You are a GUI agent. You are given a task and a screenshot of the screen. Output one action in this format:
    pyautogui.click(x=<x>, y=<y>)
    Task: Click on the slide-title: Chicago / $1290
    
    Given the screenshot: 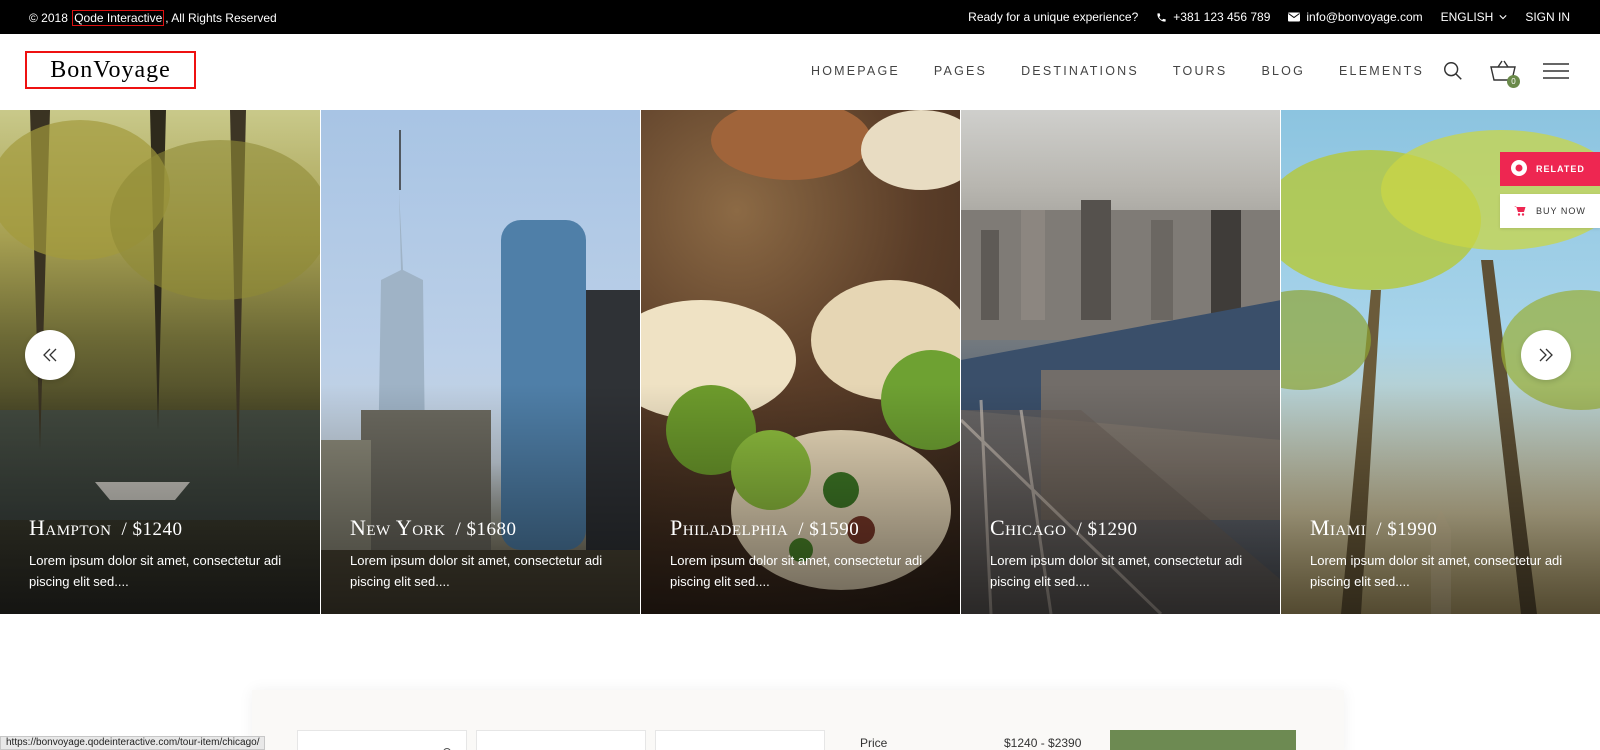 What is the action you would take?
    pyautogui.click(x=1064, y=528)
    